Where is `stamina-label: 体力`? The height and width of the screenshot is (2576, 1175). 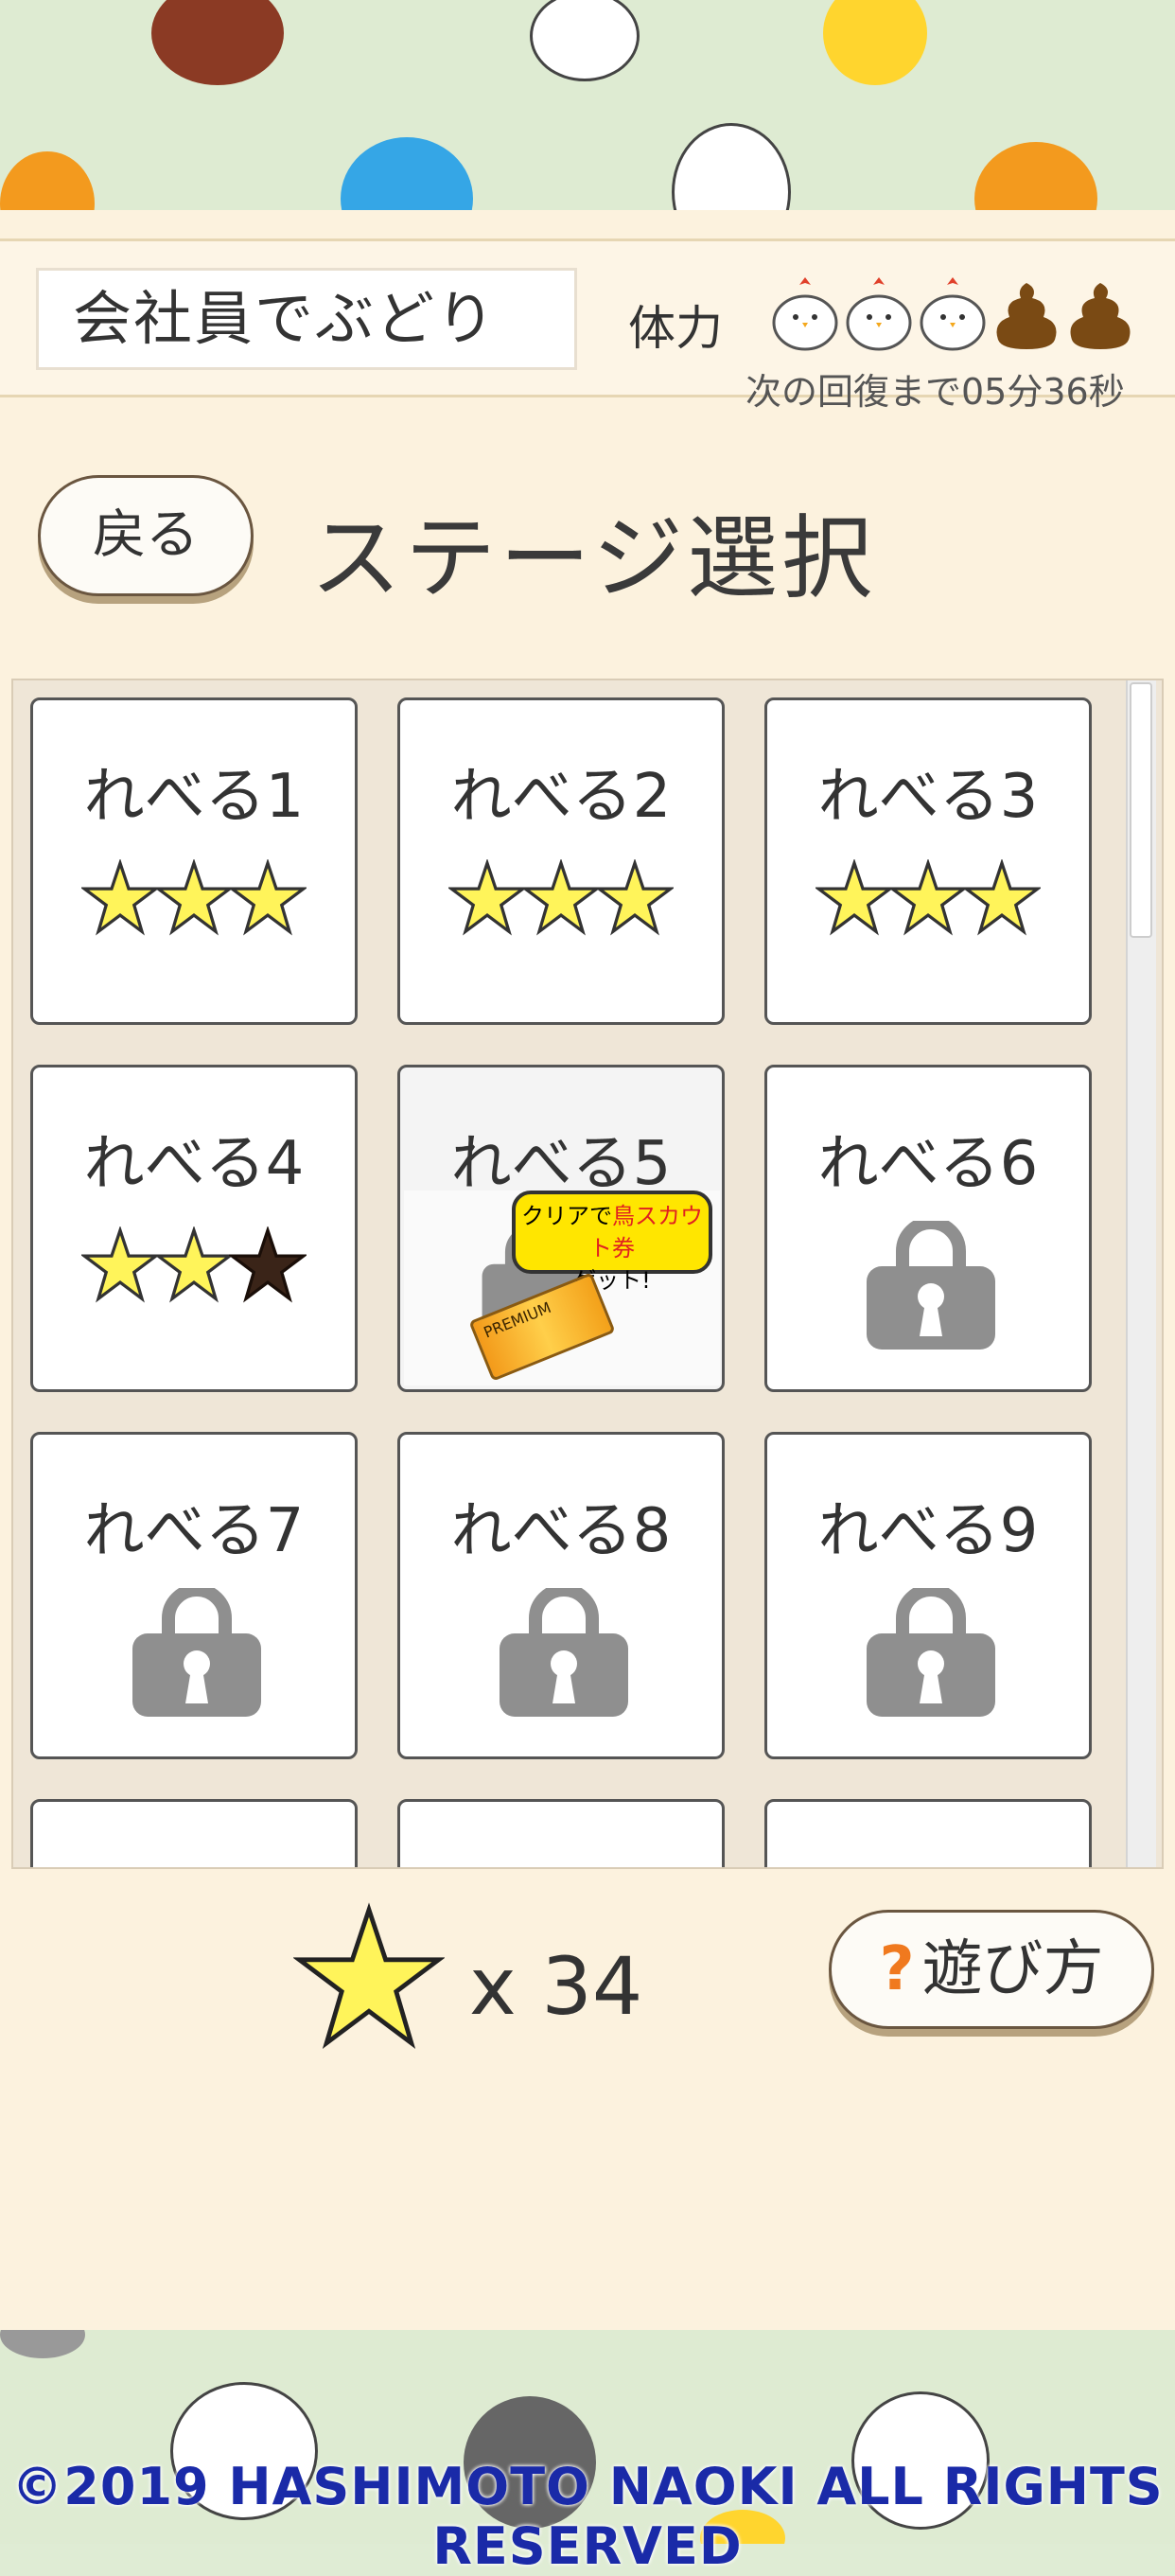 stamina-label: 体力 is located at coordinates (675, 328).